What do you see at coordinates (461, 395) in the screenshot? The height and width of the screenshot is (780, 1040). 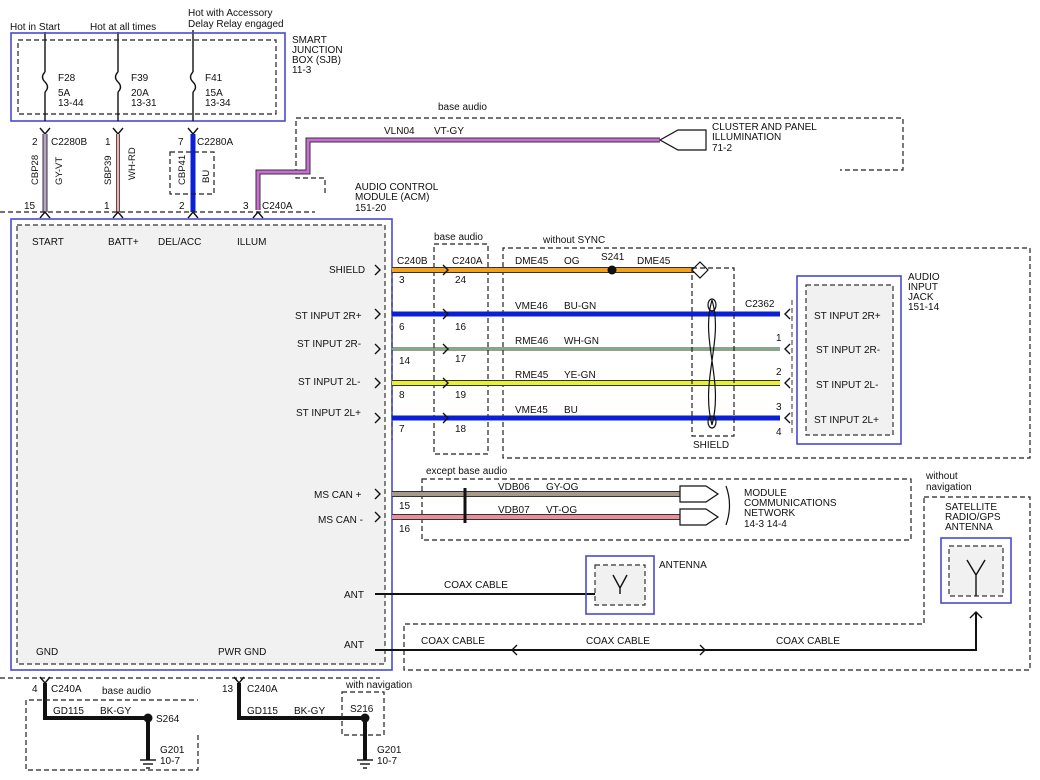 I see `pin-a-19: 19` at bounding box center [461, 395].